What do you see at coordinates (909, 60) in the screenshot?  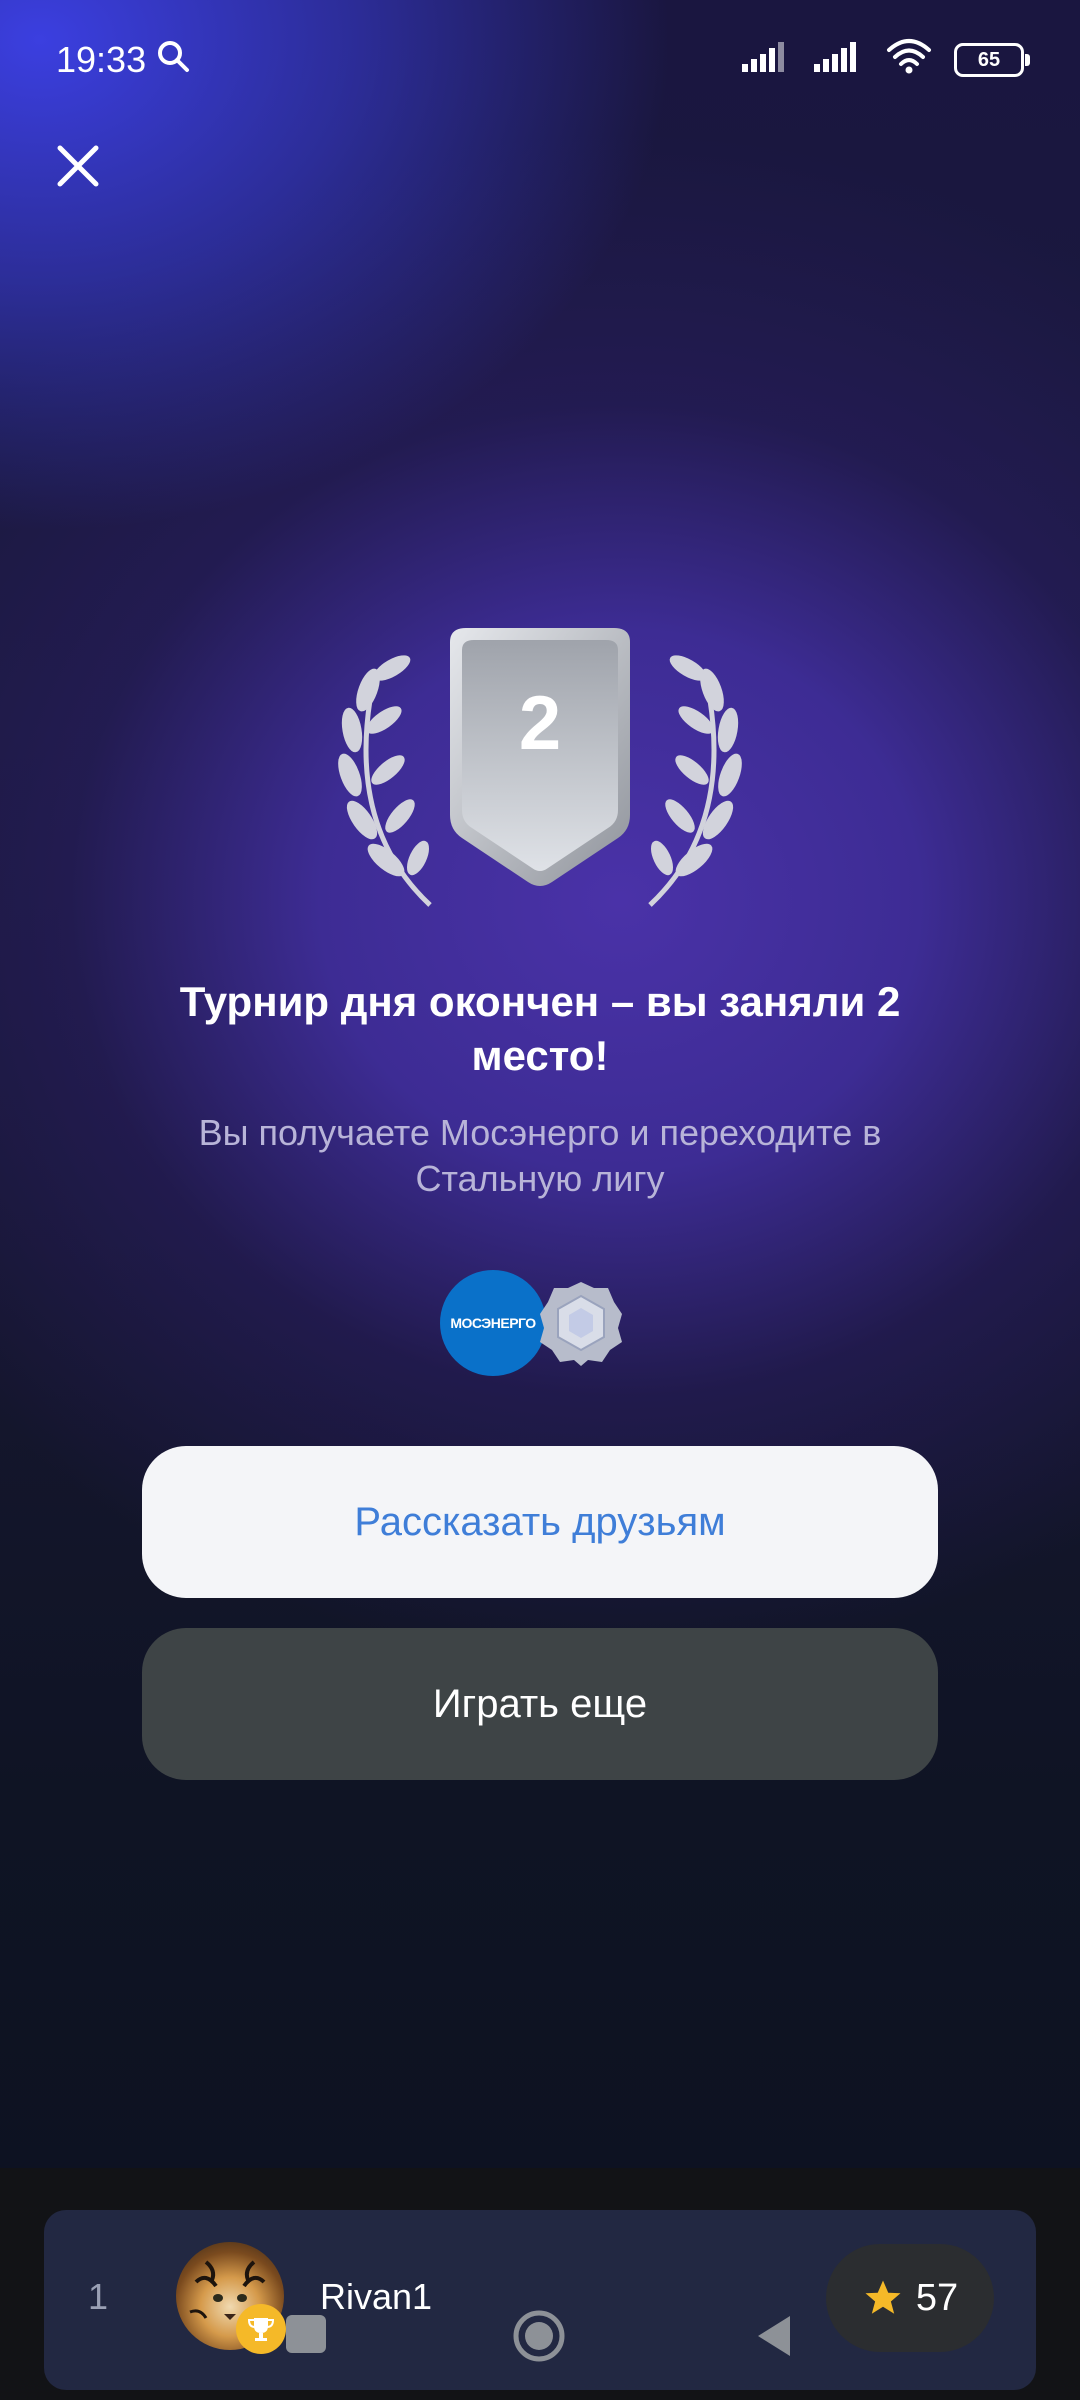 I see `wifi-icon` at bounding box center [909, 60].